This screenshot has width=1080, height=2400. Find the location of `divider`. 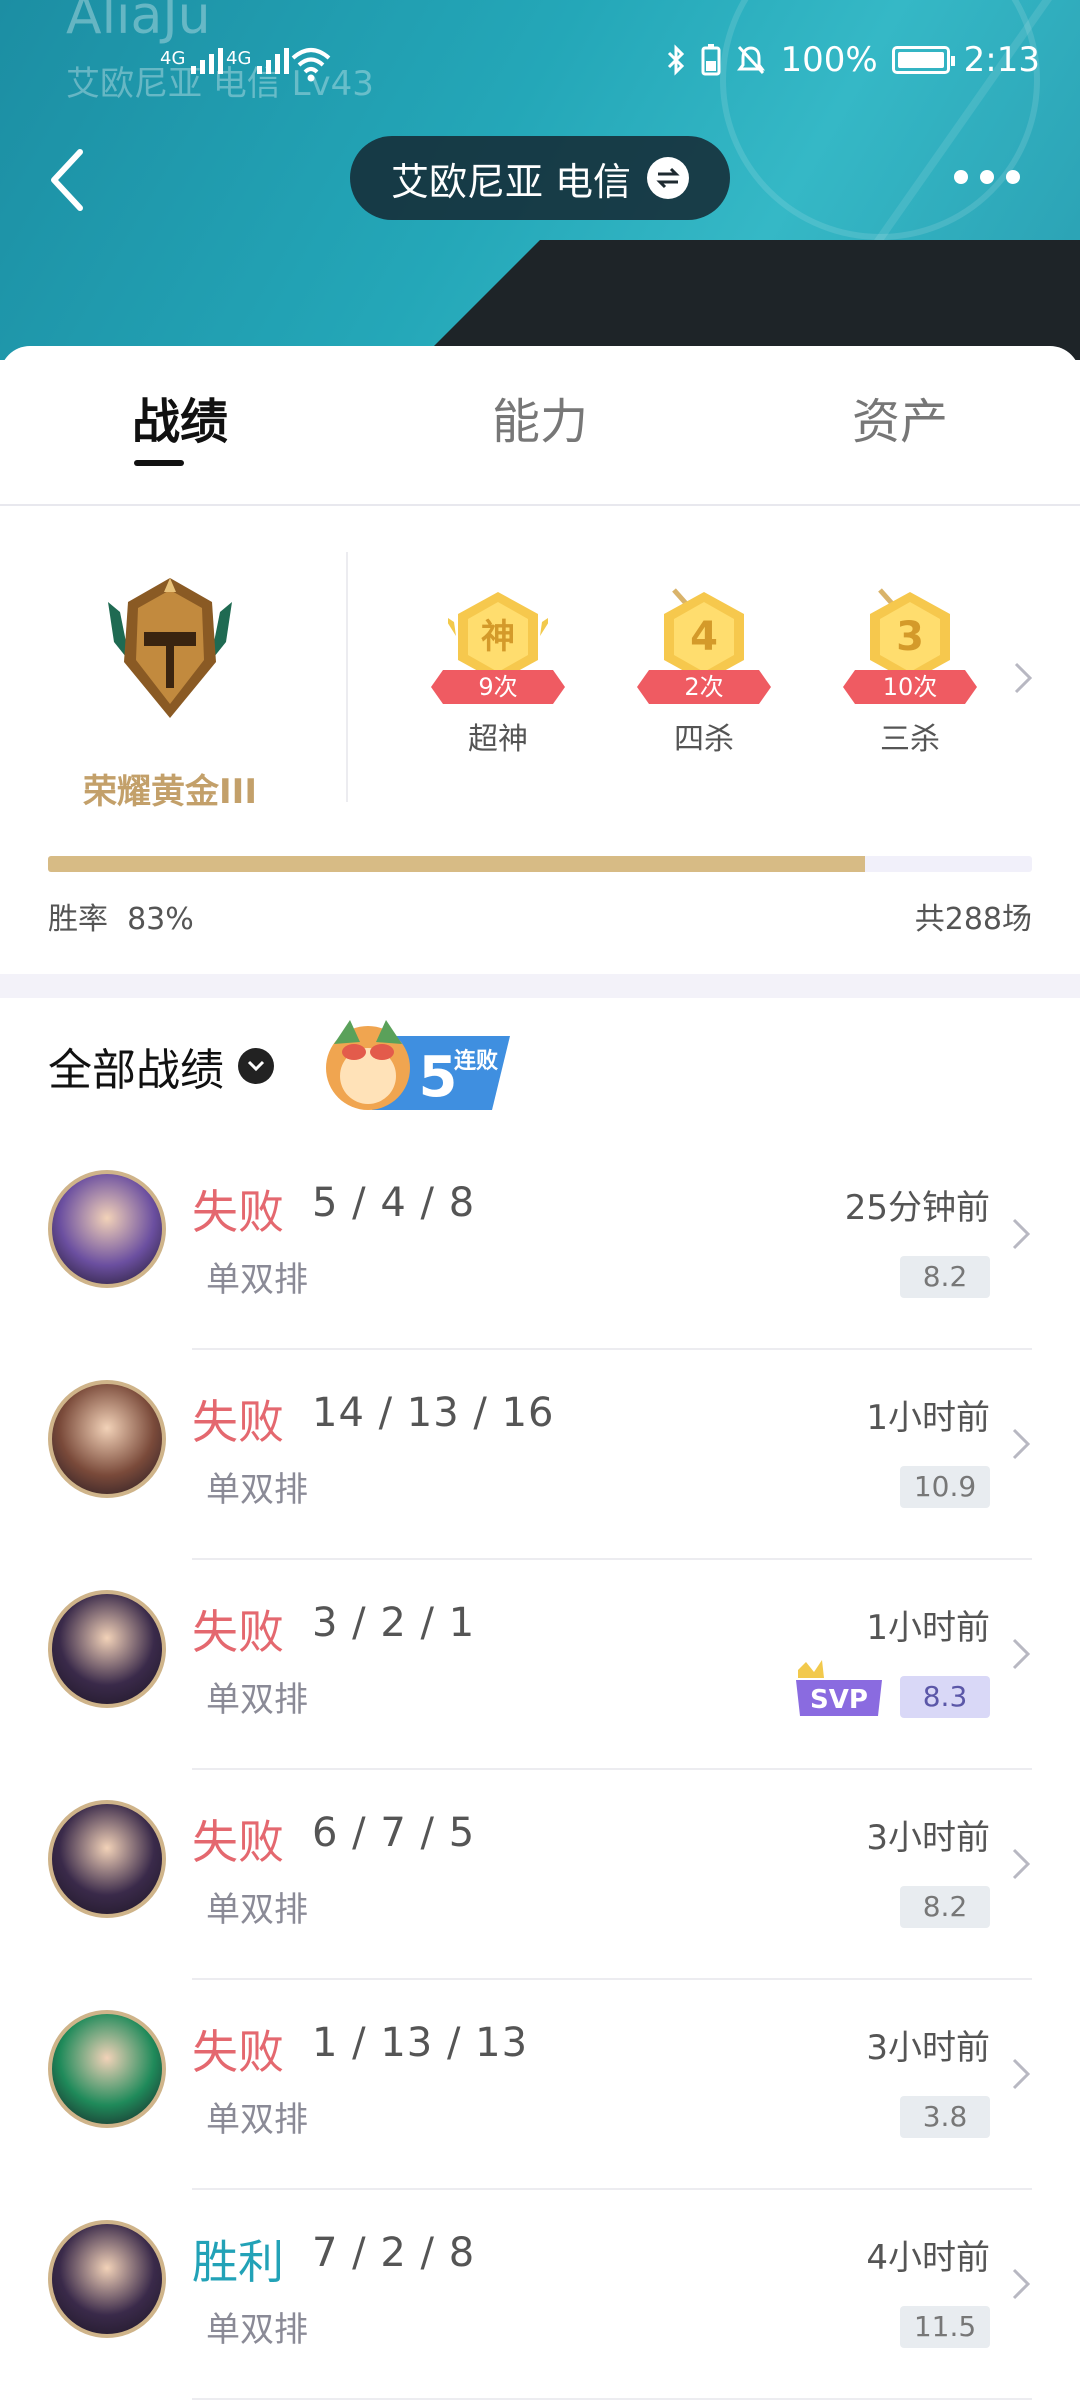

divider is located at coordinates (347, 677).